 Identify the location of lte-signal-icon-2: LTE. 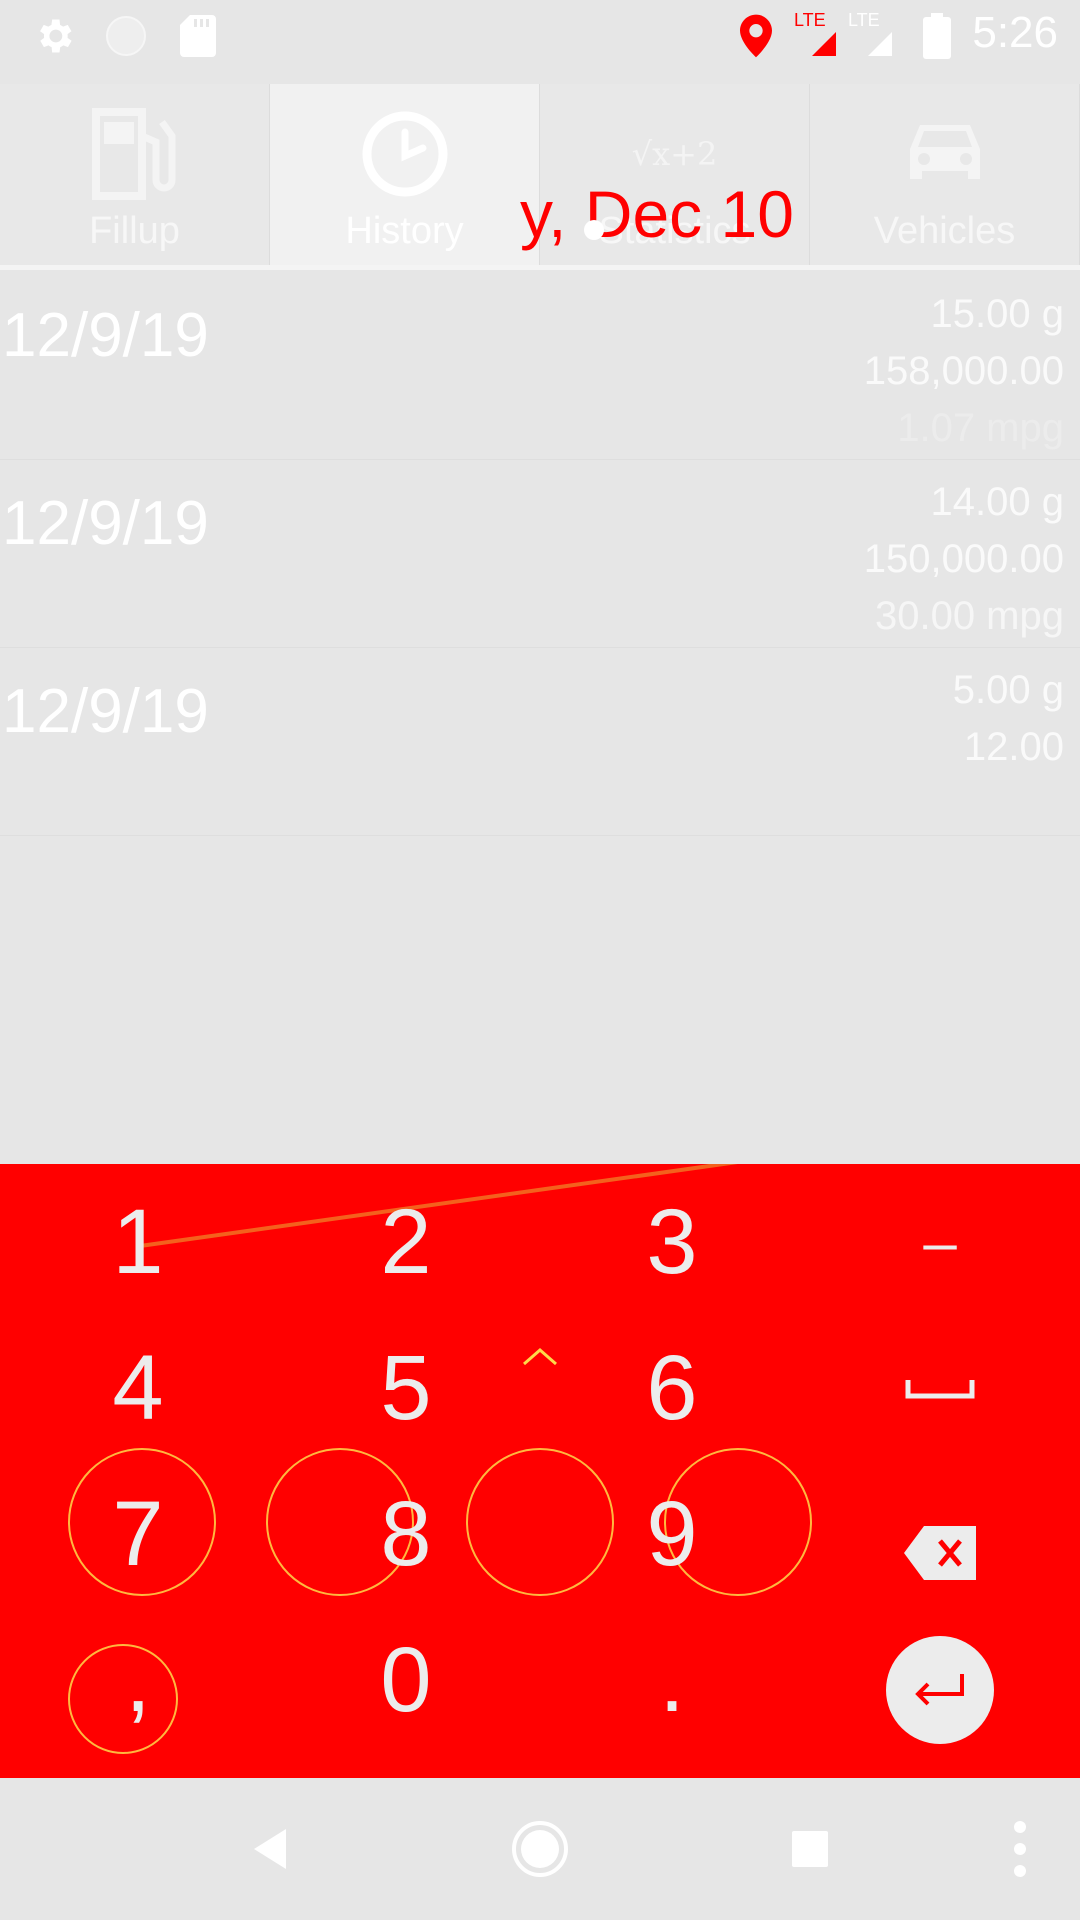
(871, 36).